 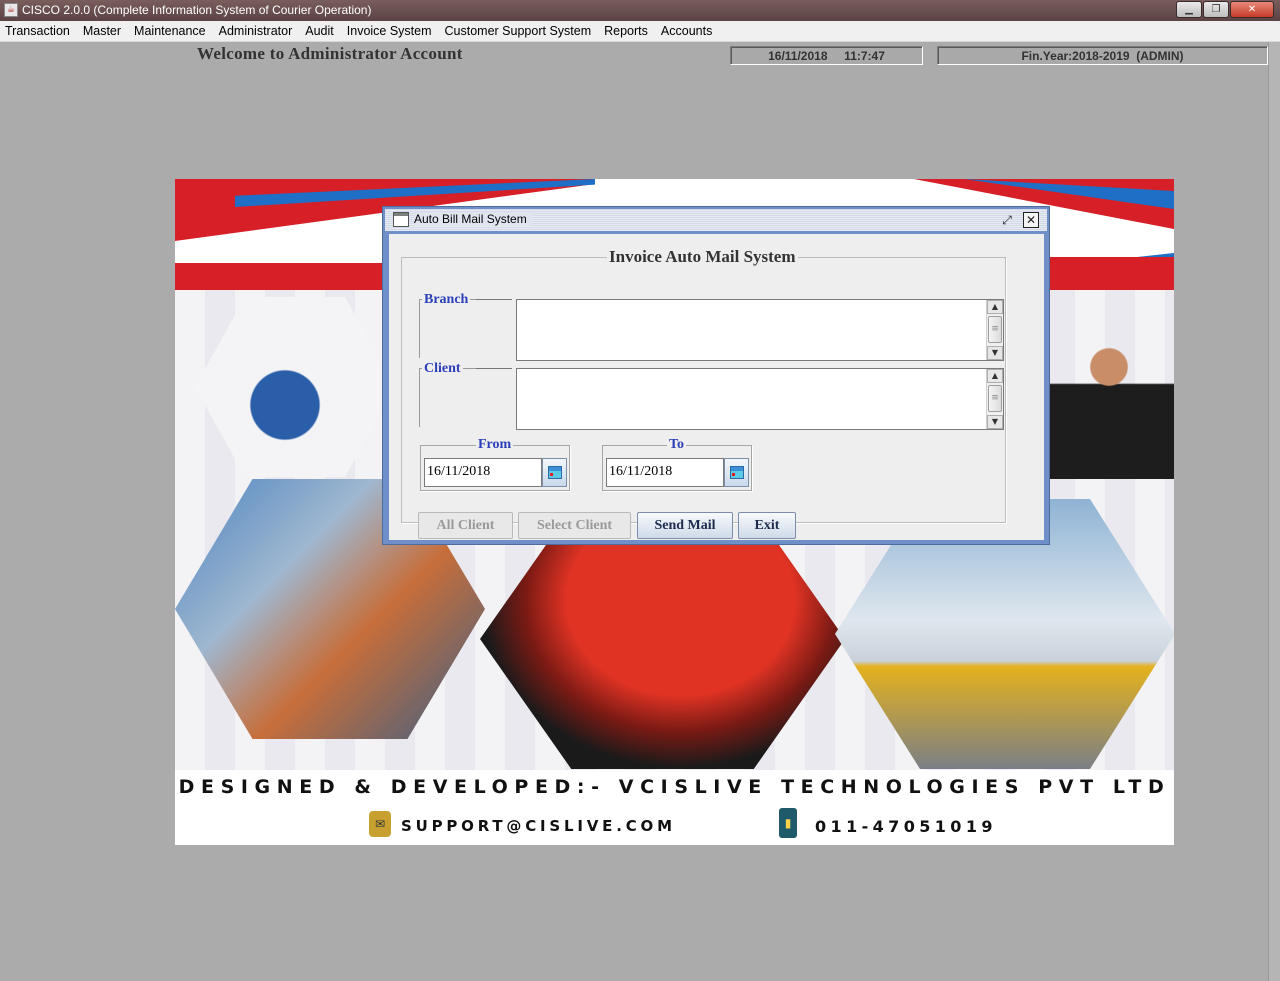 What do you see at coordinates (494, 368) in the screenshot?
I see `client-rule` at bounding box center [494, 368].